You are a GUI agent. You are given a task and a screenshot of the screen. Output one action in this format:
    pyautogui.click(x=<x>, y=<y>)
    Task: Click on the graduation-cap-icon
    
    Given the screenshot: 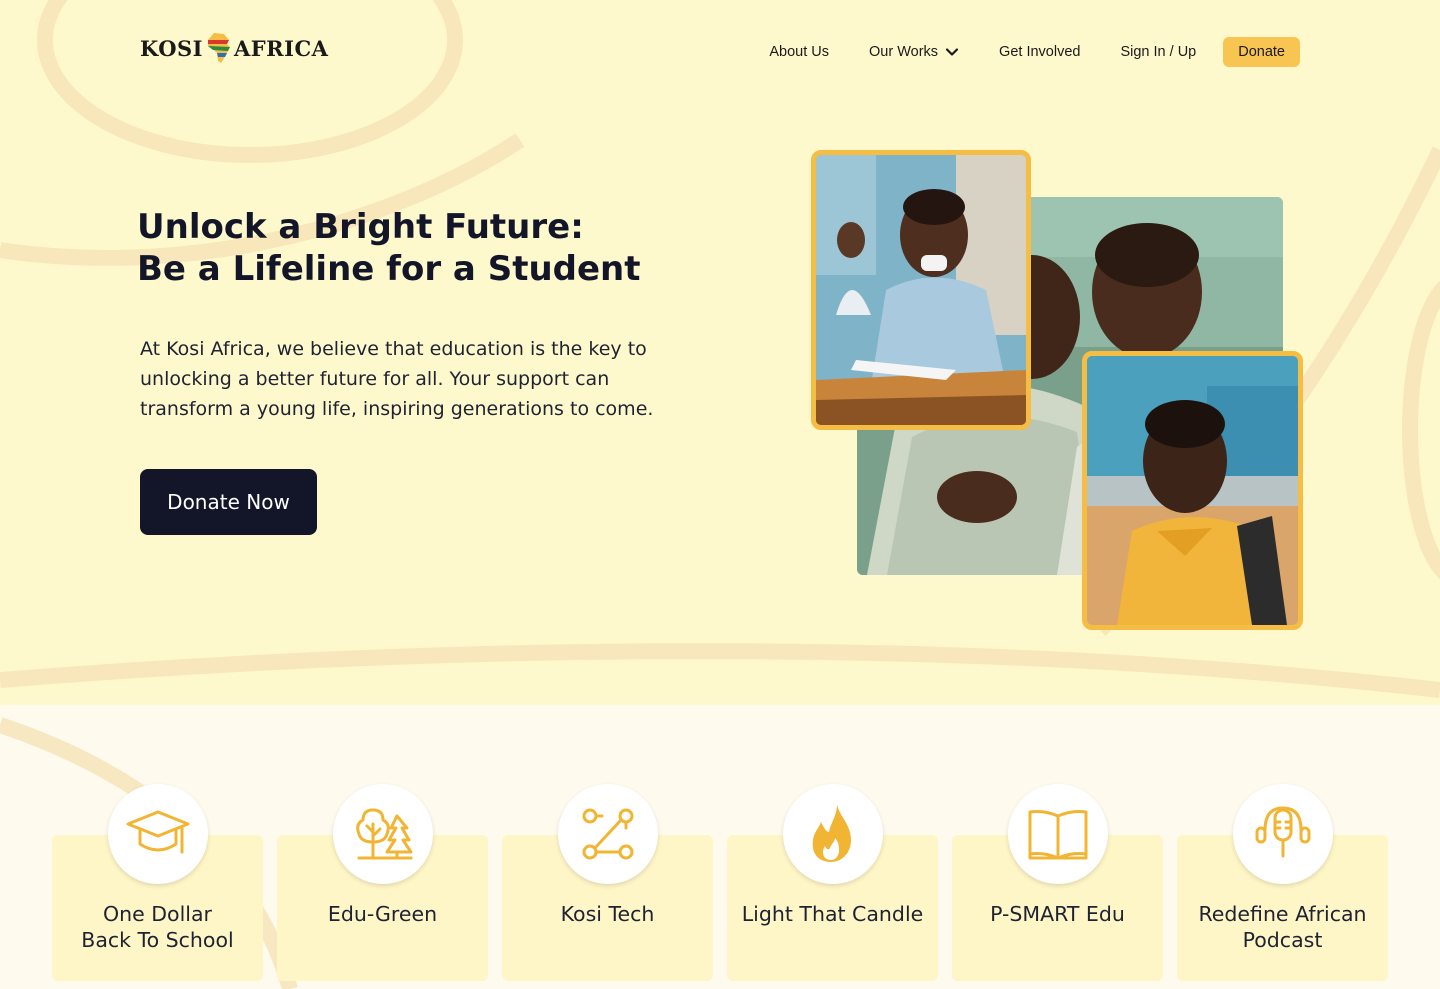 What is the action you would take?
    pyautogui.click(x=158, y=832)
    